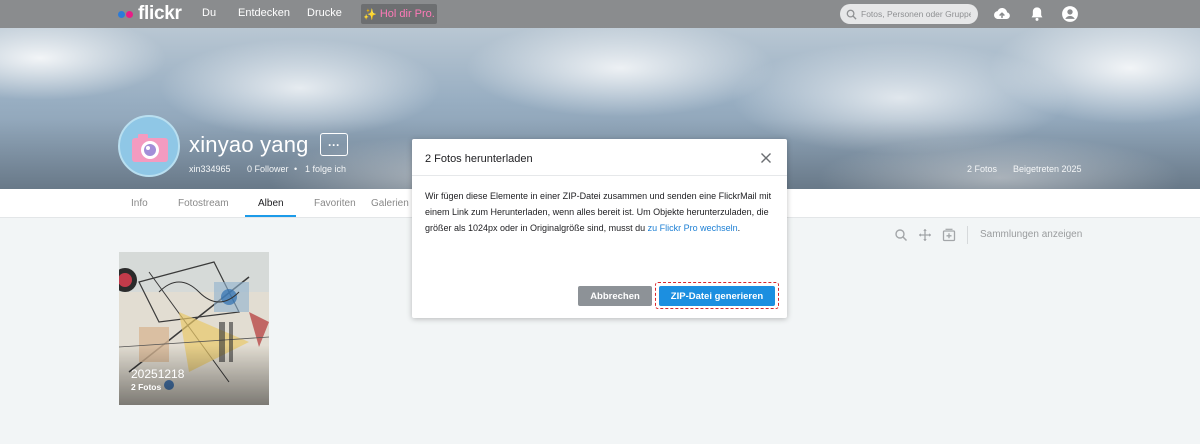 This screenshot has width=1200, height=444. Describe the element at coordinates (158, 374) in the screenshot. I see `album-title: 20251218` at that location.